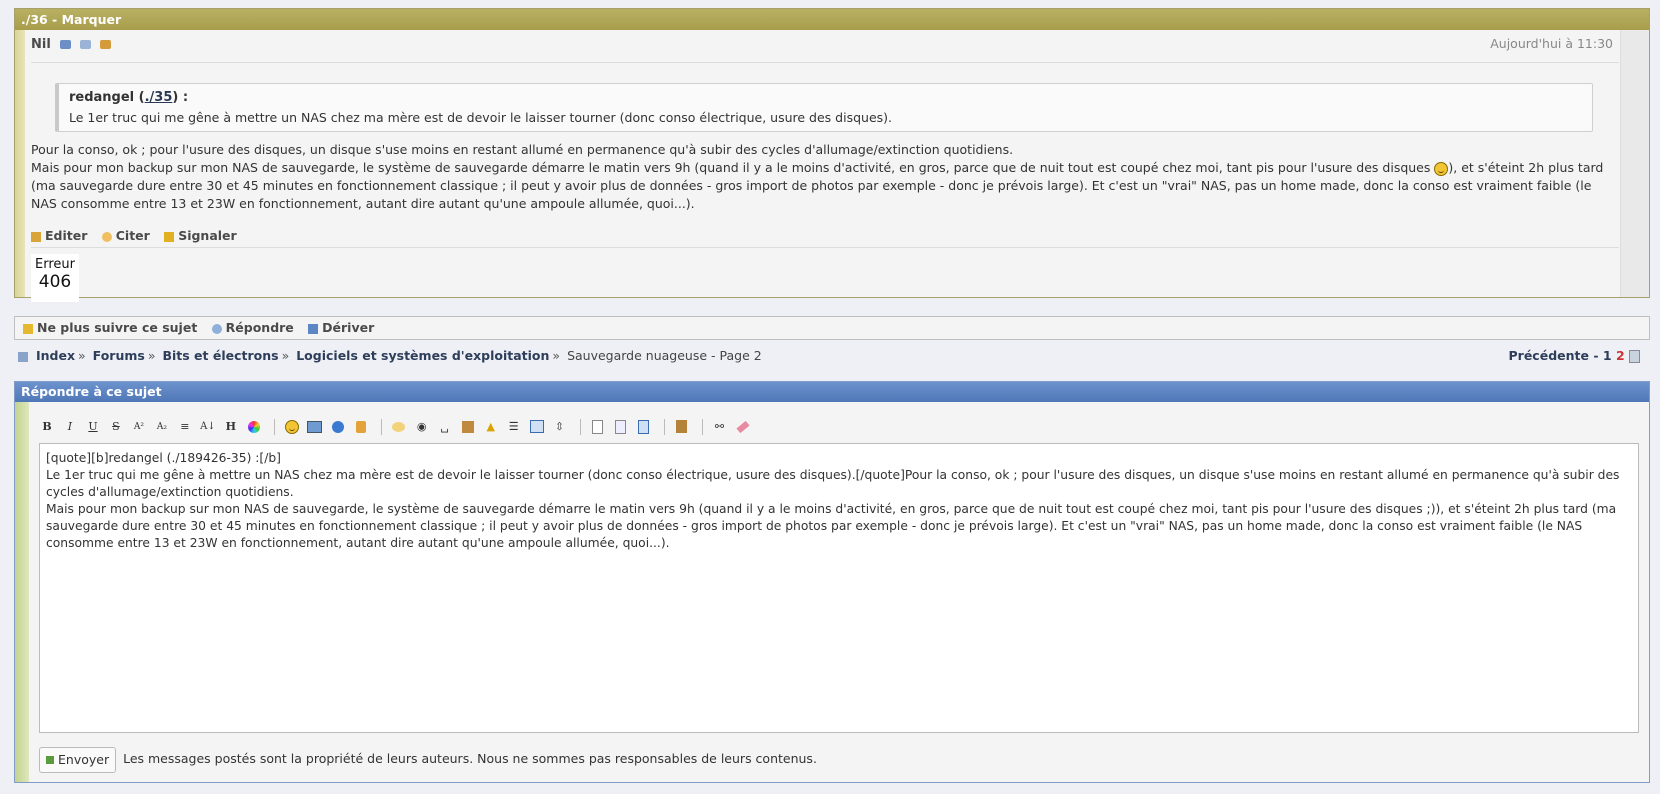 The width and height of the screenshot is (1660, 794). Describe the element at coordinates (132, 235) in the screenshot. I see `quote-label: Citer` at that location.